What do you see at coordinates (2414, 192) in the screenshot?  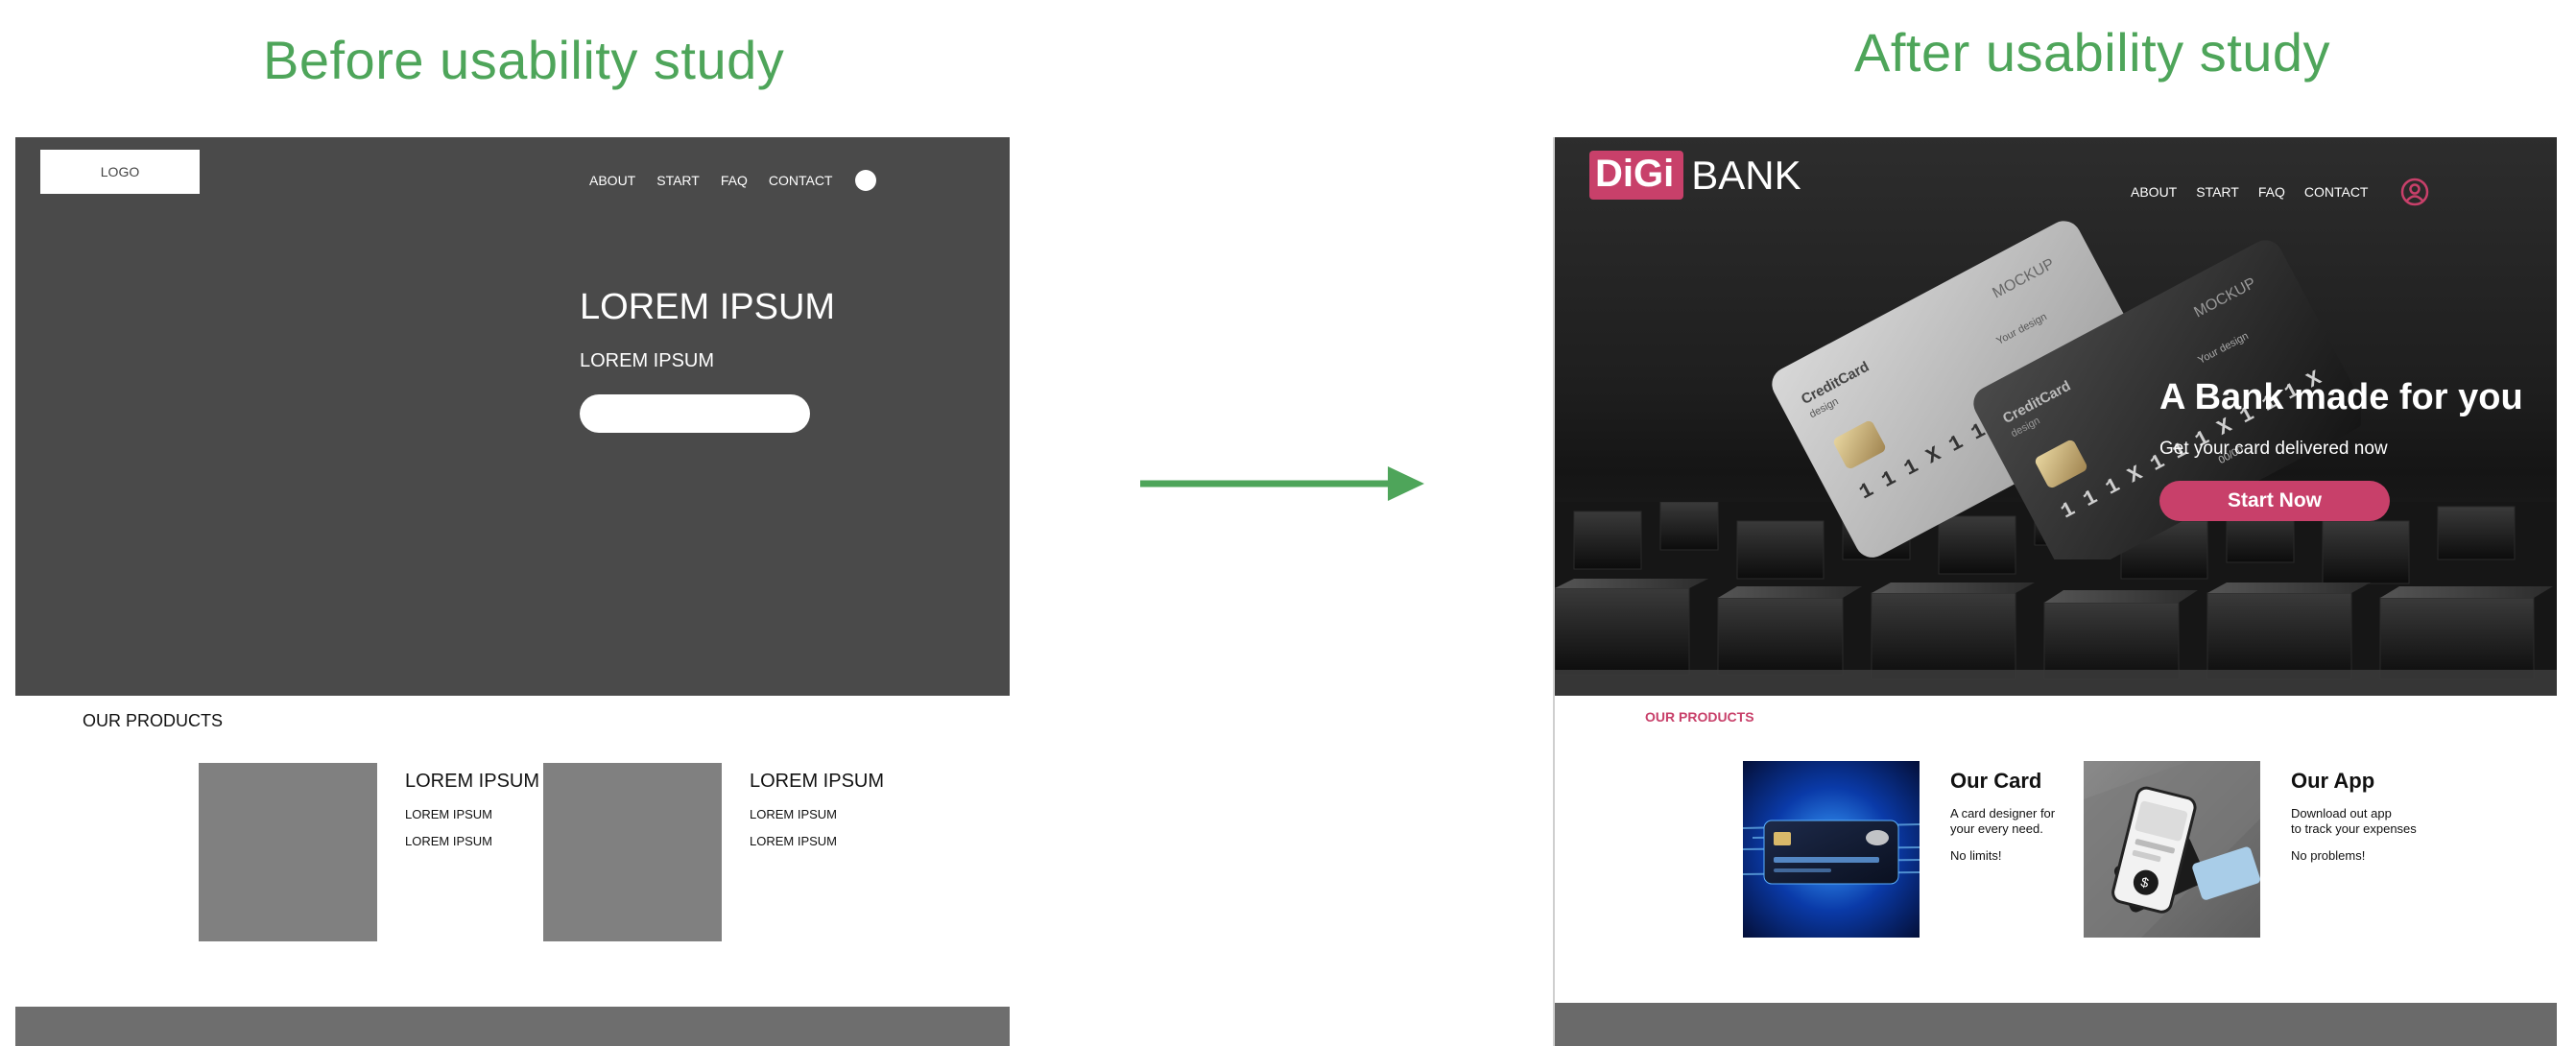 I see `user-circle-icon` at bounding box center [2414, 192].